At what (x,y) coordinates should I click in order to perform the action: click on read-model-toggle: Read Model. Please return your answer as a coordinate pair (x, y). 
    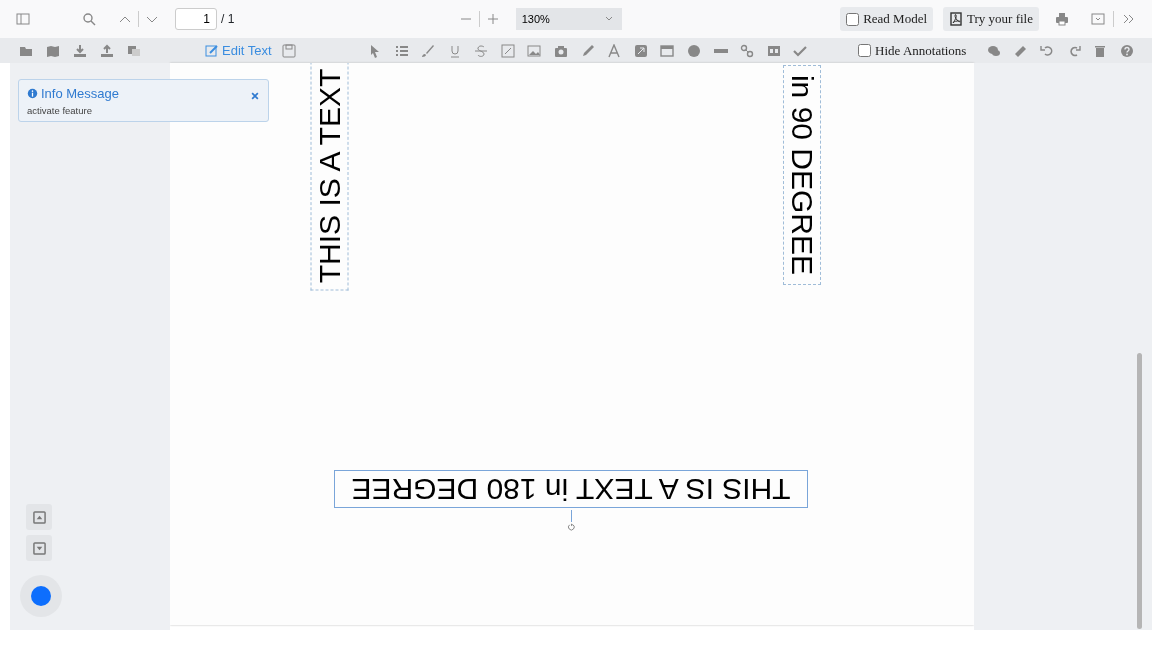
    Looking at the image, I should click on (887, 19).